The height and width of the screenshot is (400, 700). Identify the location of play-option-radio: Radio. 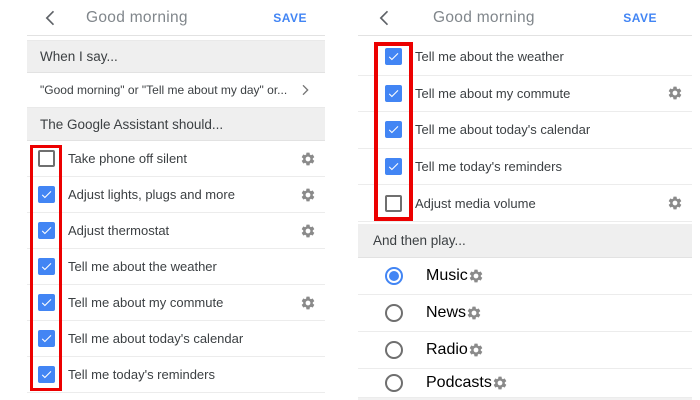
(525, 350).